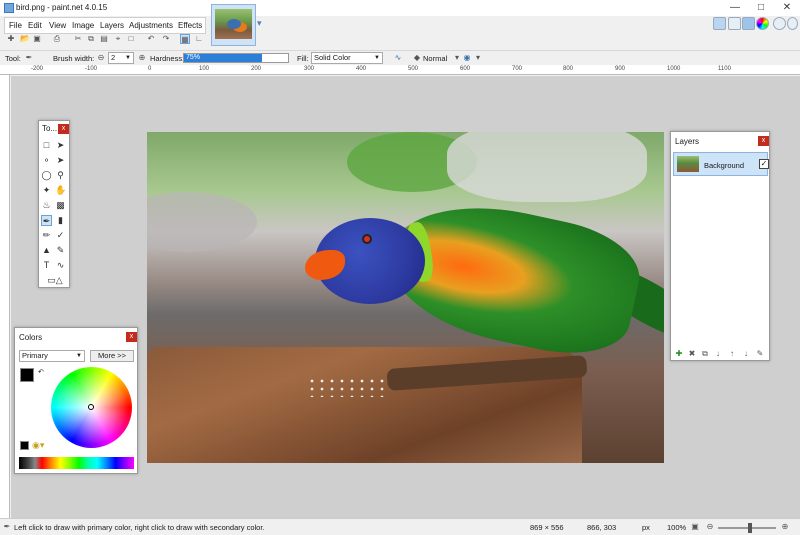 Image resolution: width=800 pixels, height=535 pixels. What do you see at coordinates (112, 356) in the screenshot?
I see `more-colors-button: More >>` at bounding box center [112, 356].